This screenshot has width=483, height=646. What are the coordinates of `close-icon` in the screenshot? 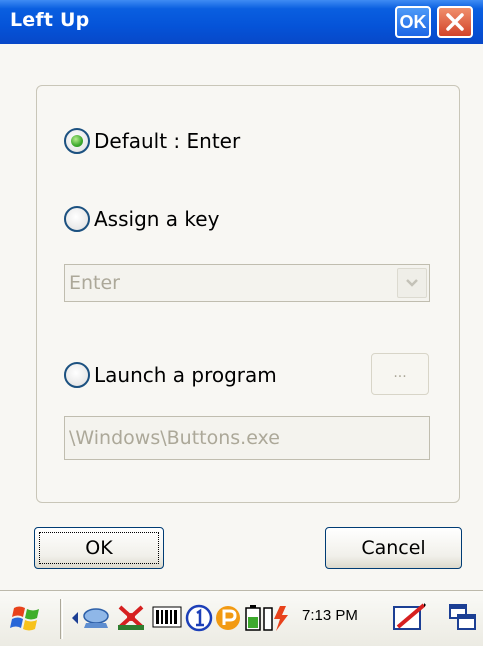 It's located at (455, 22).